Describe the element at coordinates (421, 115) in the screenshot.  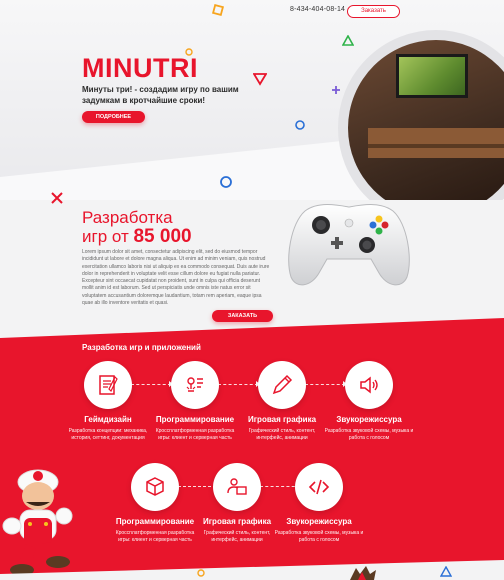
I see `tv-room-image` at that location.